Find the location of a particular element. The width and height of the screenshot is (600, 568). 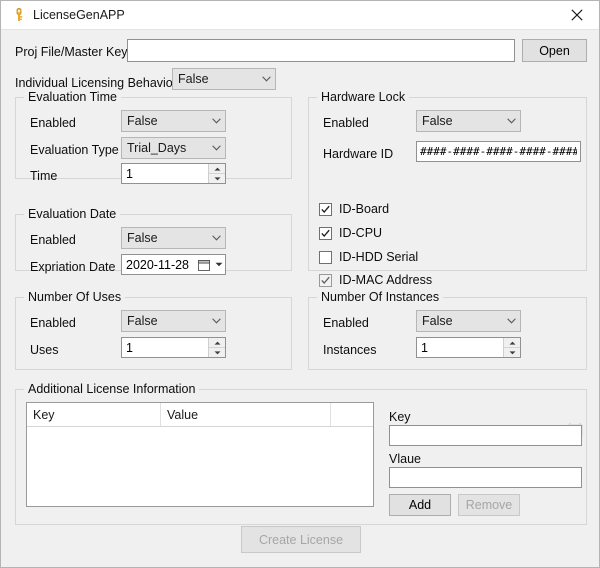

checkbox-label: ID-HDD Serial is located at coordinates (379, 257).